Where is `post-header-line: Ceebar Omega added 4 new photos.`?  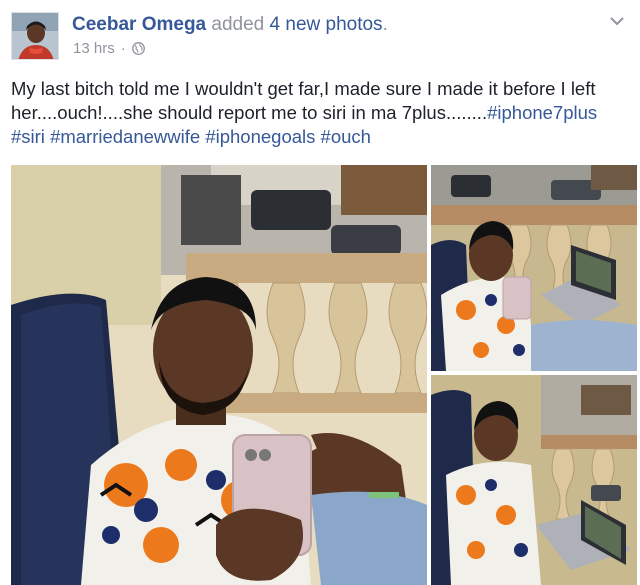 post-header-line: Ceebar Omega added 4 new photos. is located at coordinates (230, 25).